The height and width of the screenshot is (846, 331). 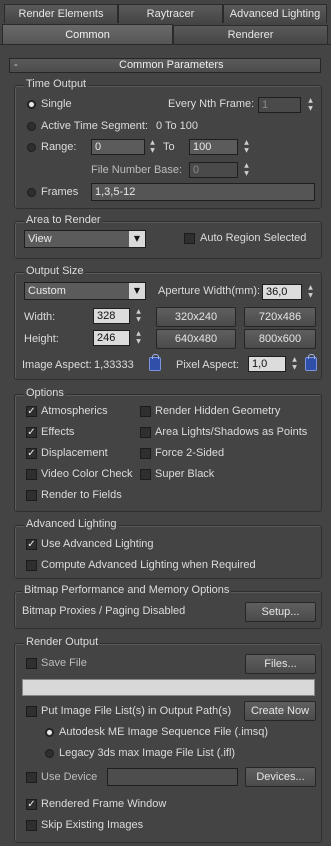 I want to click on file-number-base-input: 0, so click(x=213, y=170).